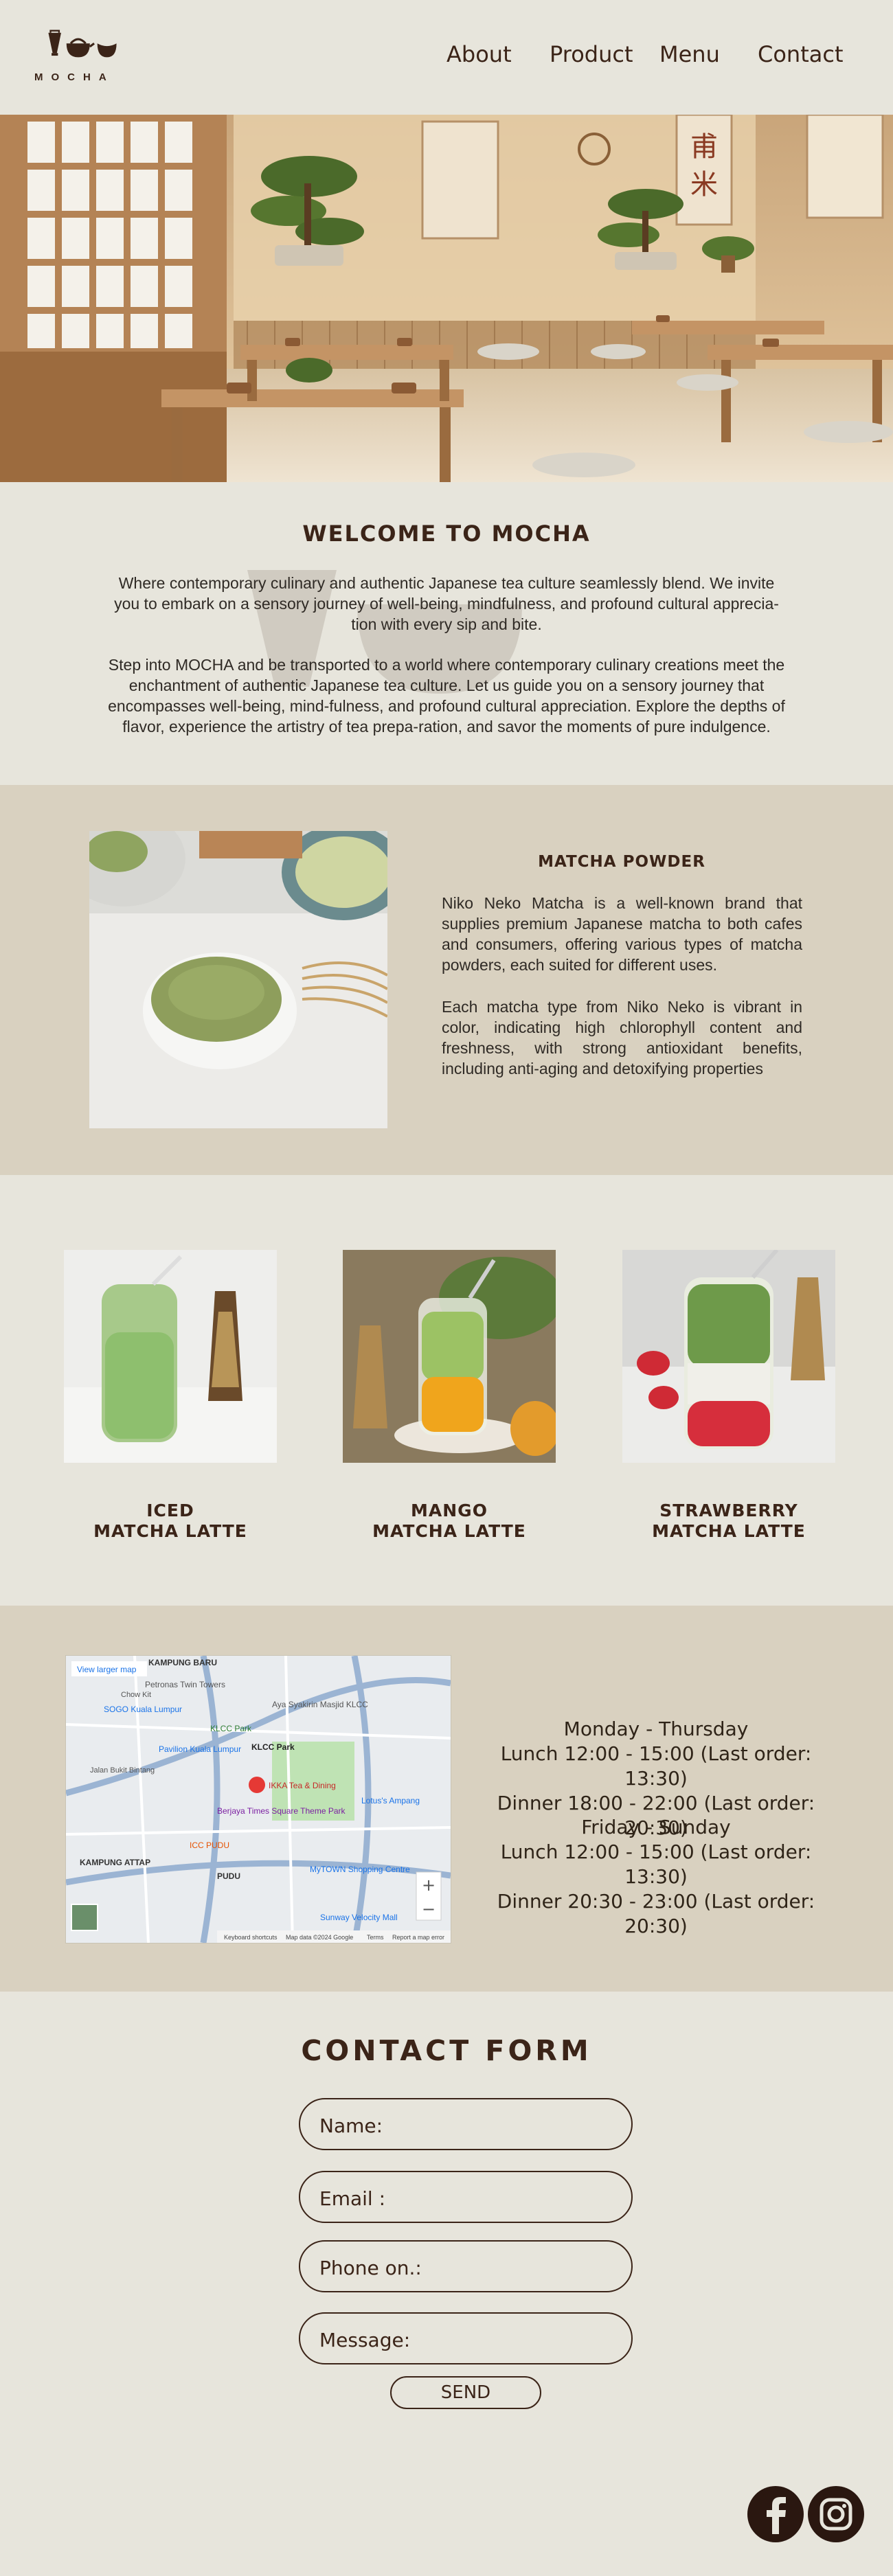 This screenshot has height=2576, width=893. Describe the element at coordinates (282, 1811) in the screenshot. I see `svg-text:Berjaya Times Square Theme Par: Berjaya Times Square Theme Park` at that location.